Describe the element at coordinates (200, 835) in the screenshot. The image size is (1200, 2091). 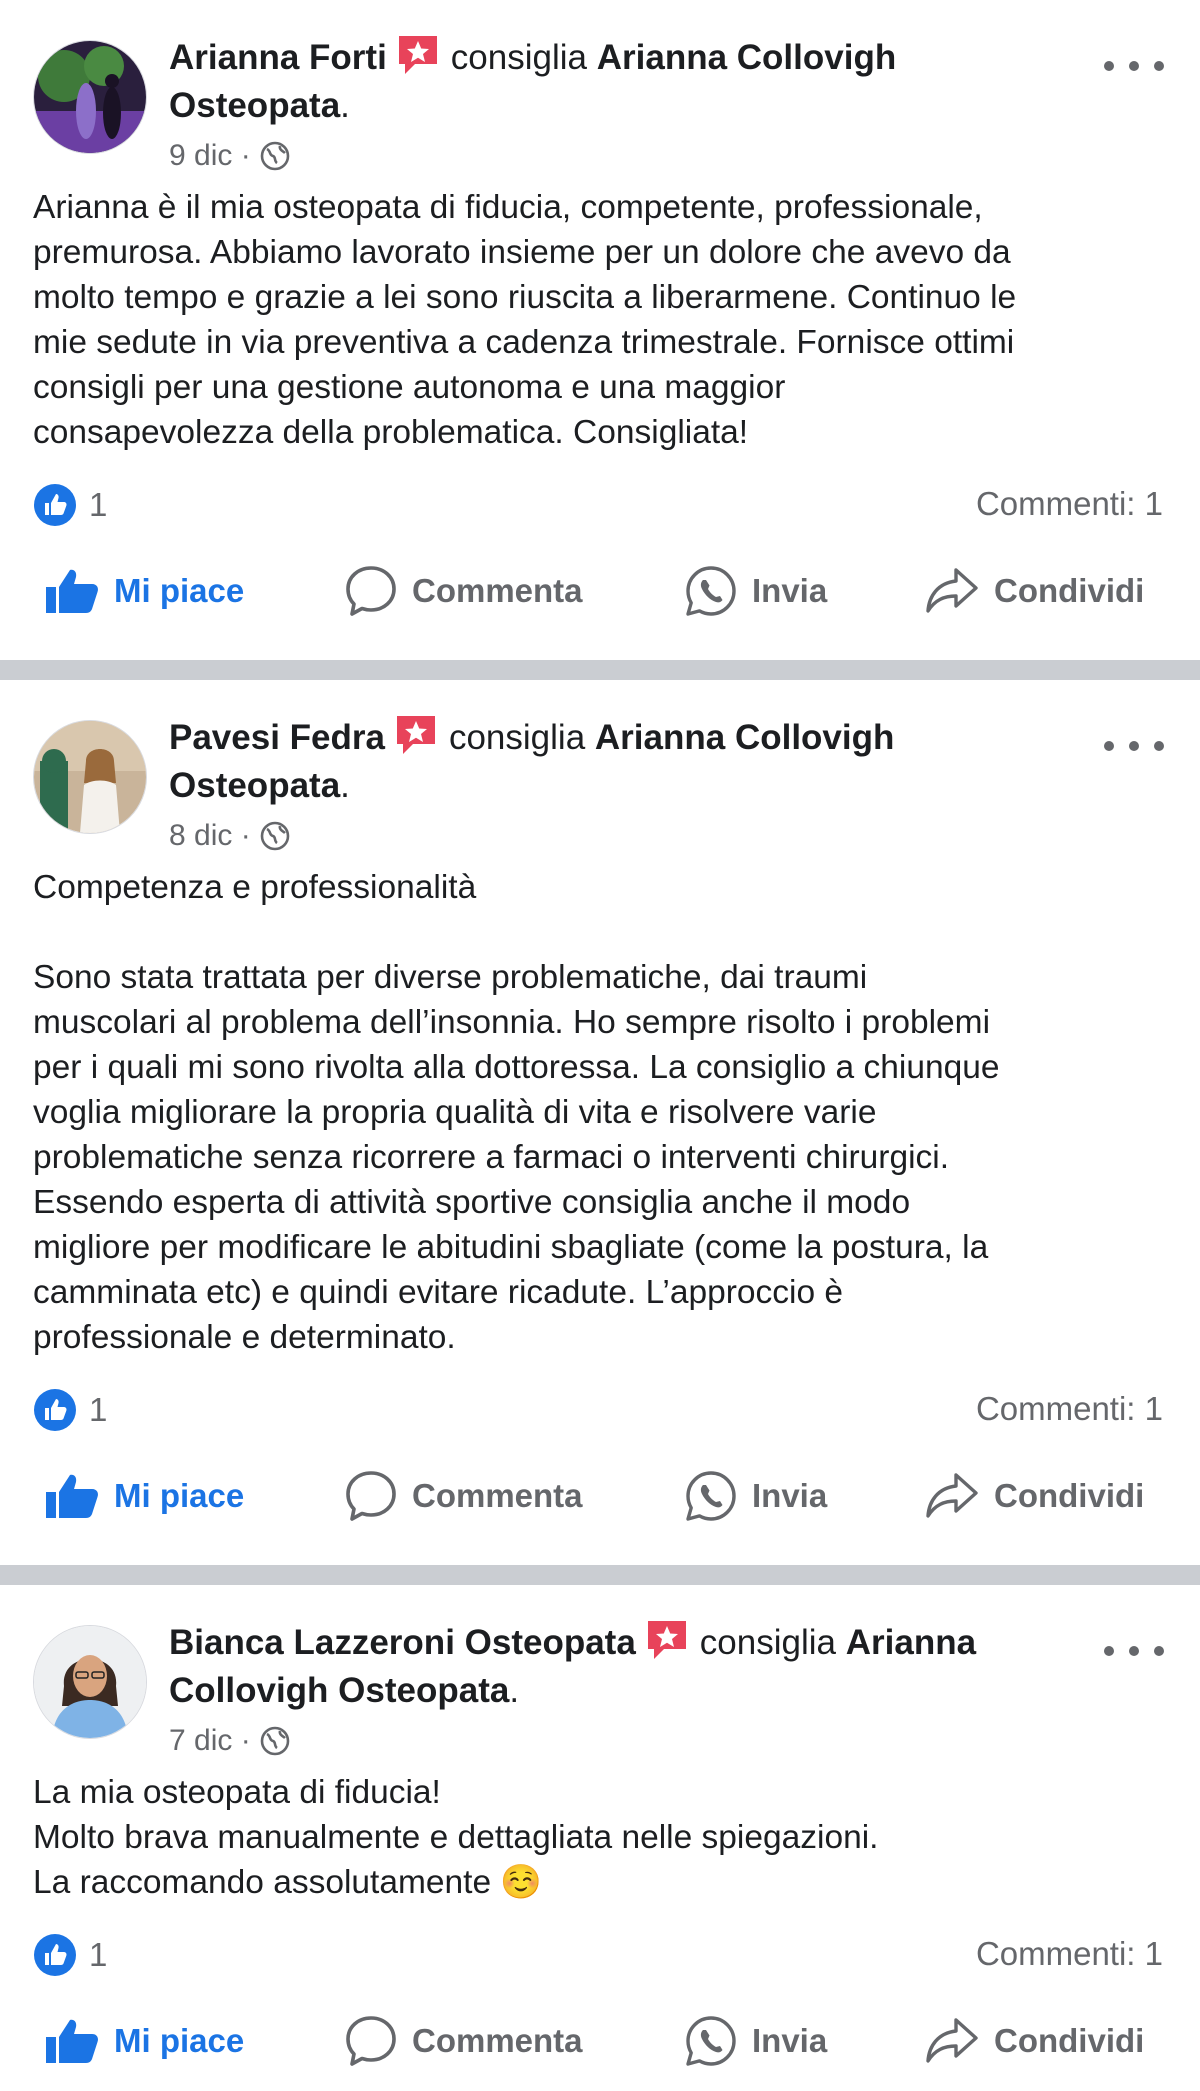
I see `post-date: 8 dic` at that location.